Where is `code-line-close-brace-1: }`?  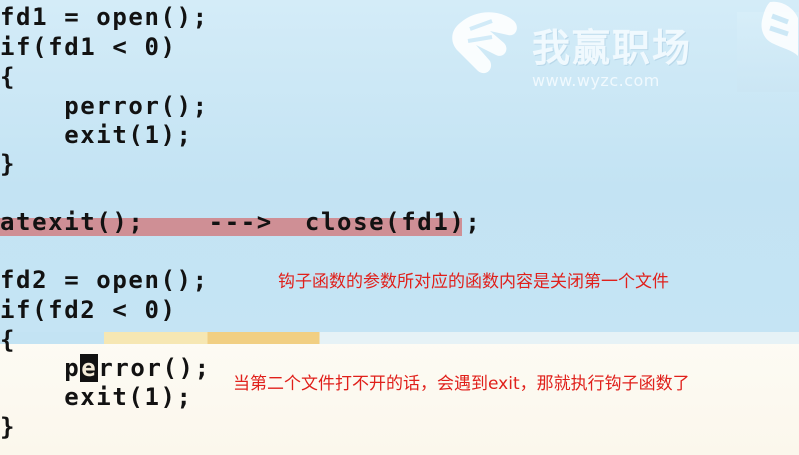
code-line-close-brace-1: } is located at coordinates (8, 164).